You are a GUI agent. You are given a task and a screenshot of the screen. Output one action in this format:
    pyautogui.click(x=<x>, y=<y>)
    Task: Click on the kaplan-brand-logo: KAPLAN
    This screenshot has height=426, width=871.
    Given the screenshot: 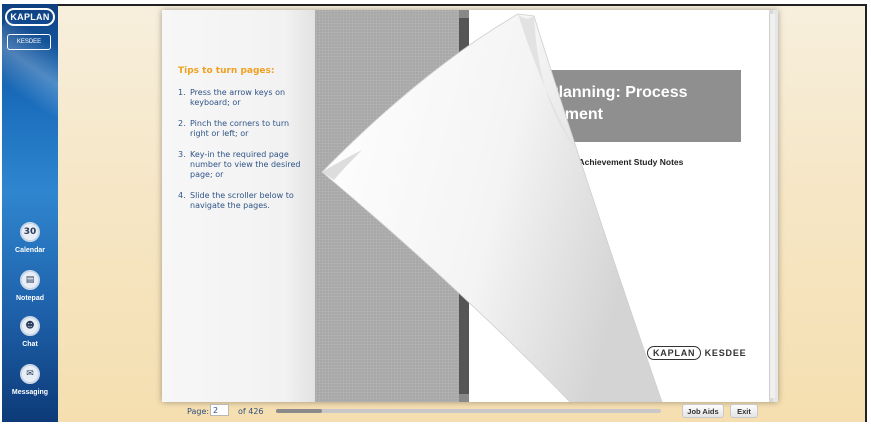 What is the action you would take?
    pyautogui.click(x=30, y=17)
    